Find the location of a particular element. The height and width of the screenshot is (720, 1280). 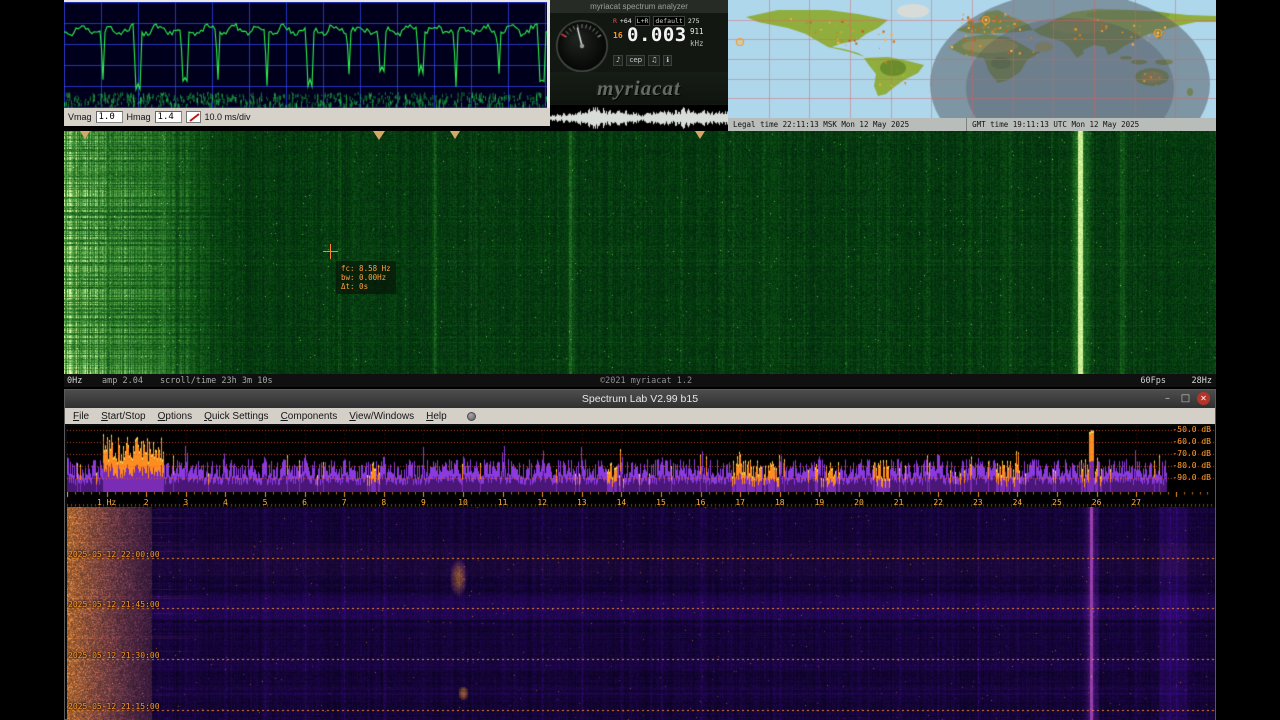

frequency-tick-label: 24 is located at coordinates (1017, 502).